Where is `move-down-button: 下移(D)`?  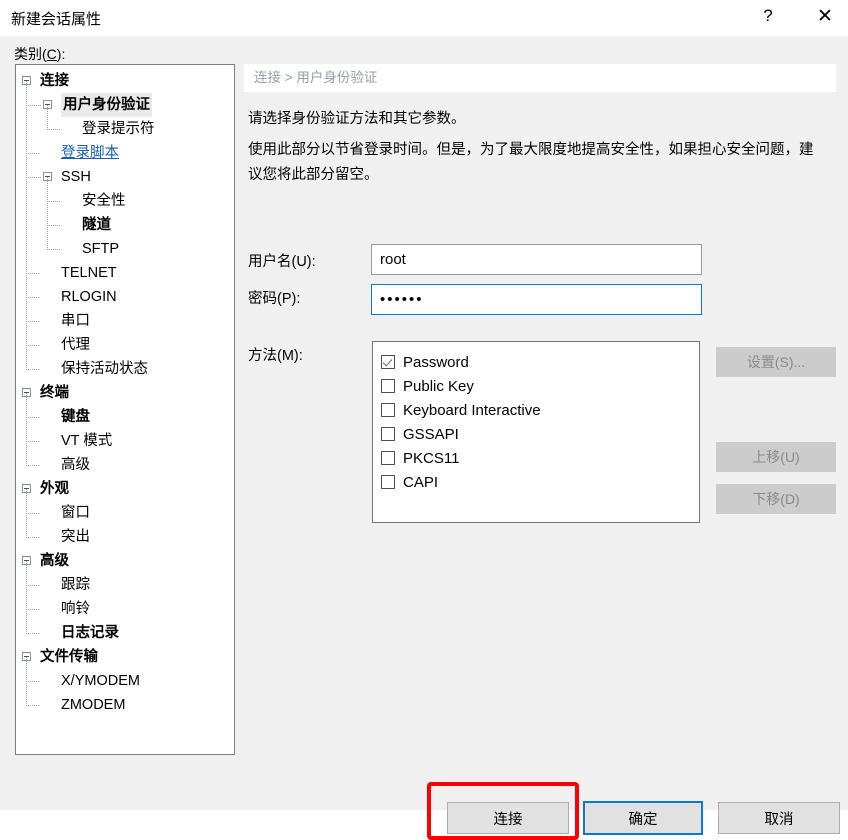
move-down-button: 下移(D) is located at coordinates (776, 499).